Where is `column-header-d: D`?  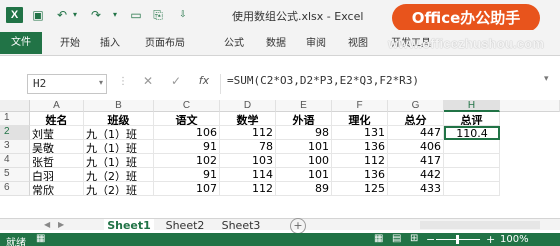
column-header-d: D is located at coordinates (248, 106).